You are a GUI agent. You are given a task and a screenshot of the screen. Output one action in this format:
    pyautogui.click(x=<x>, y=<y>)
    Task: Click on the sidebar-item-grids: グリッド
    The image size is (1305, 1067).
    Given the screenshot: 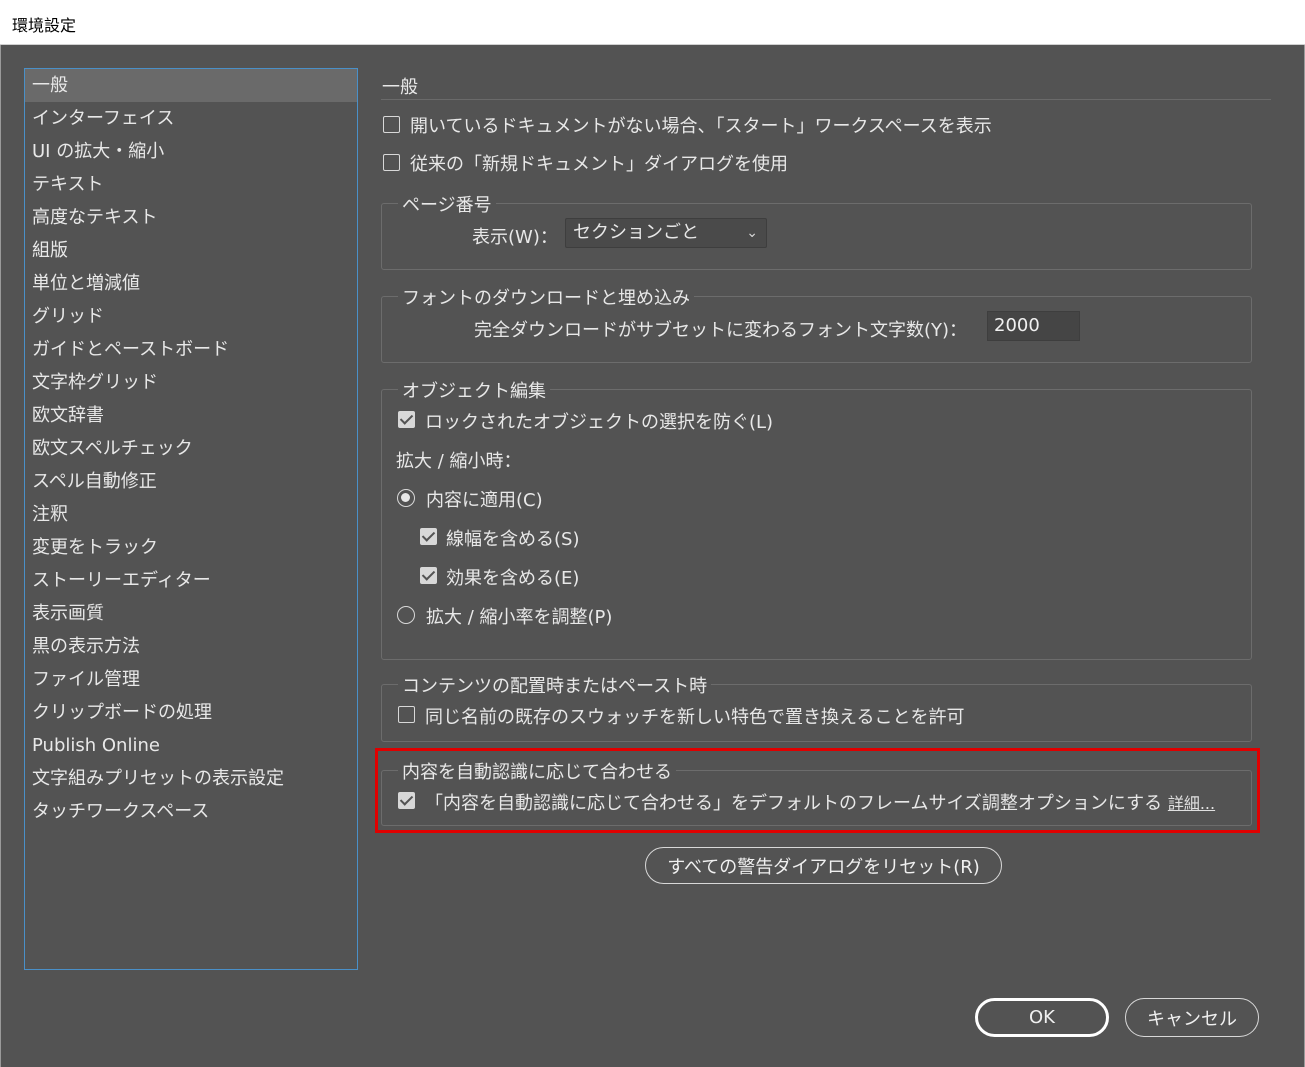 What is the action you would take?
    pyautogui.click(x=191, y=316)
    